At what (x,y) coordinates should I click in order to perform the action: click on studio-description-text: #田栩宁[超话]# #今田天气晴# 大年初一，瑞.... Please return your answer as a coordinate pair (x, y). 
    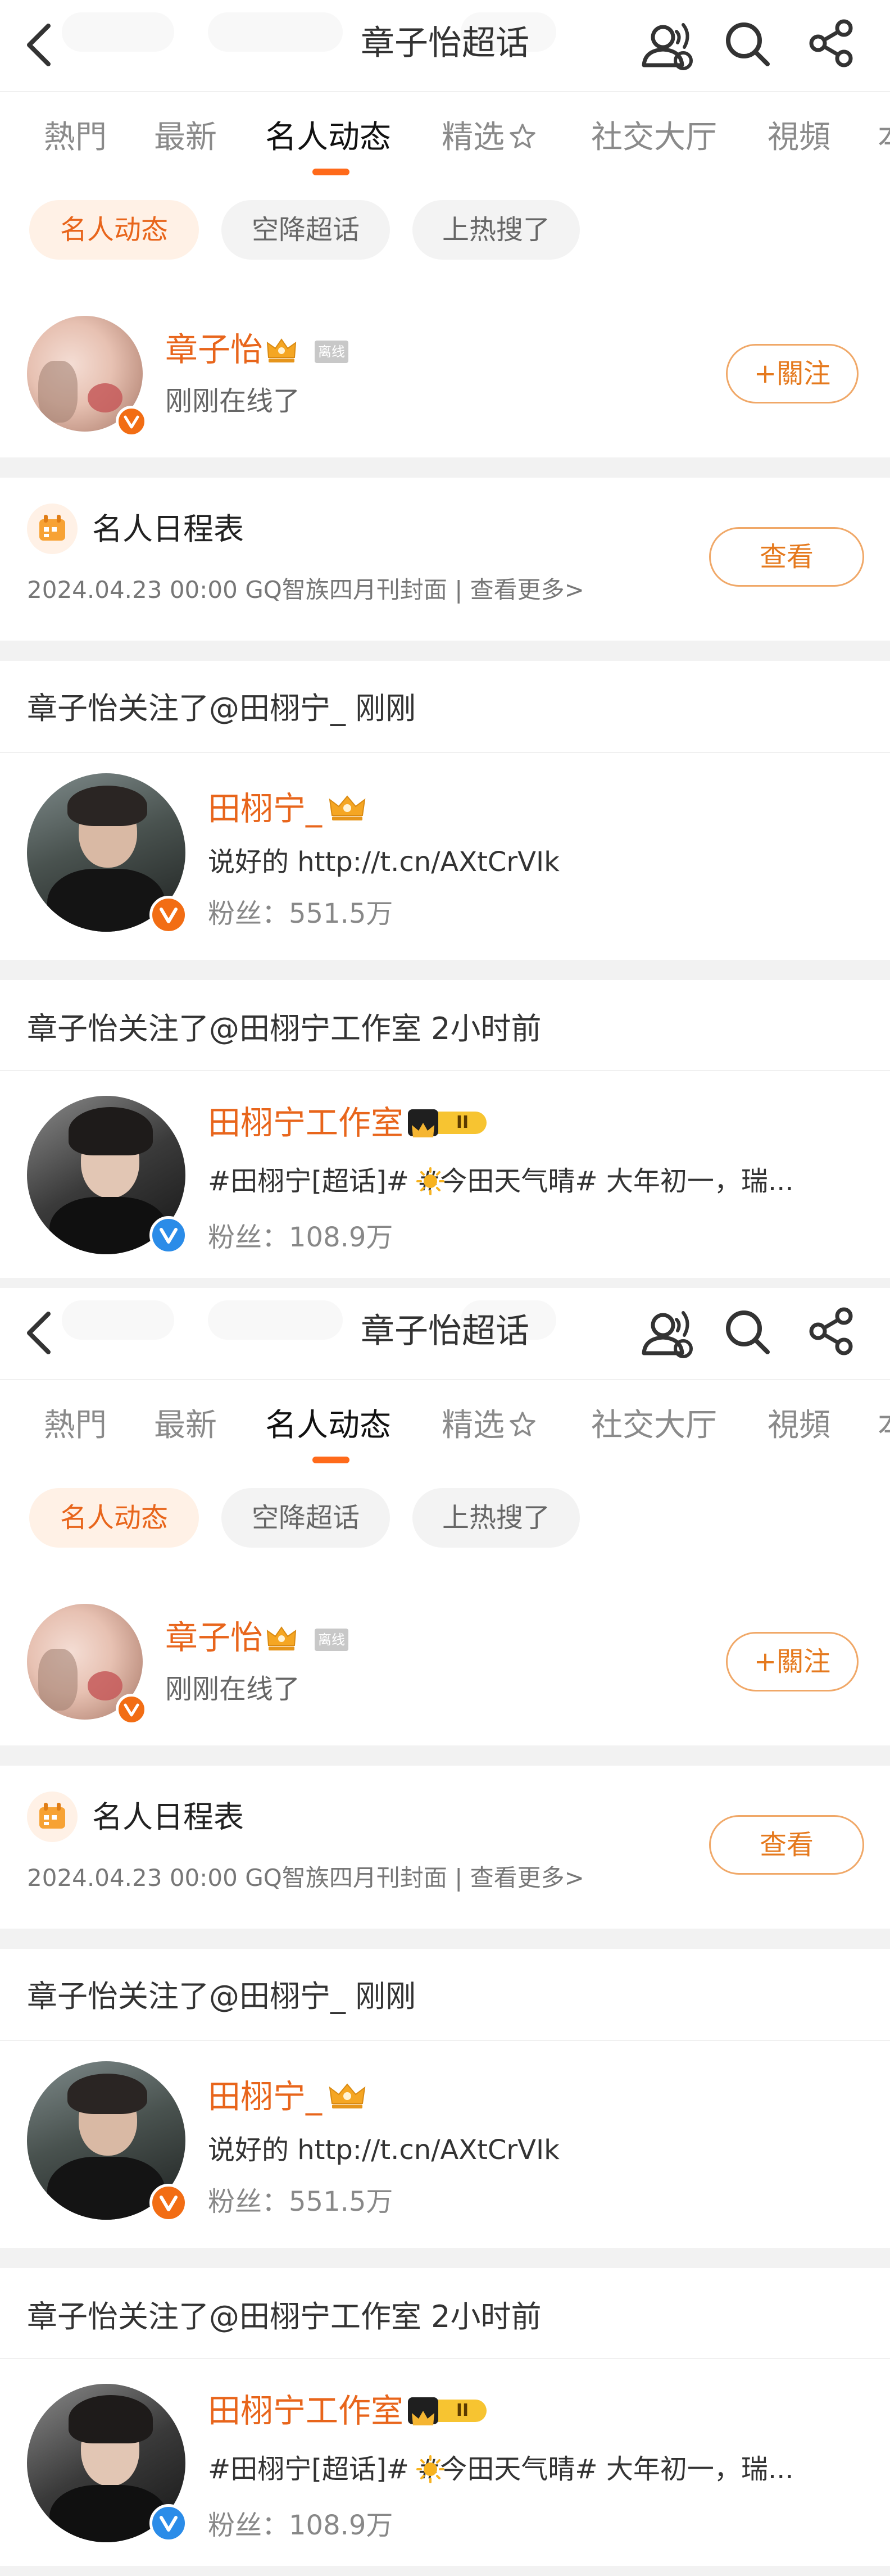
    Looking at the image, I should click on (501, 2469).